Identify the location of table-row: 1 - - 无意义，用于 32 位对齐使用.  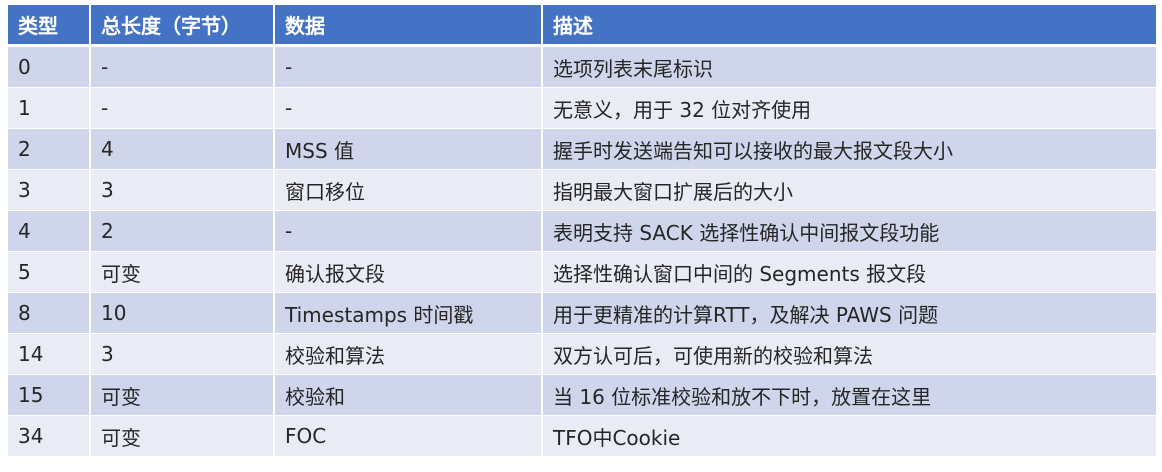
(582, 108).